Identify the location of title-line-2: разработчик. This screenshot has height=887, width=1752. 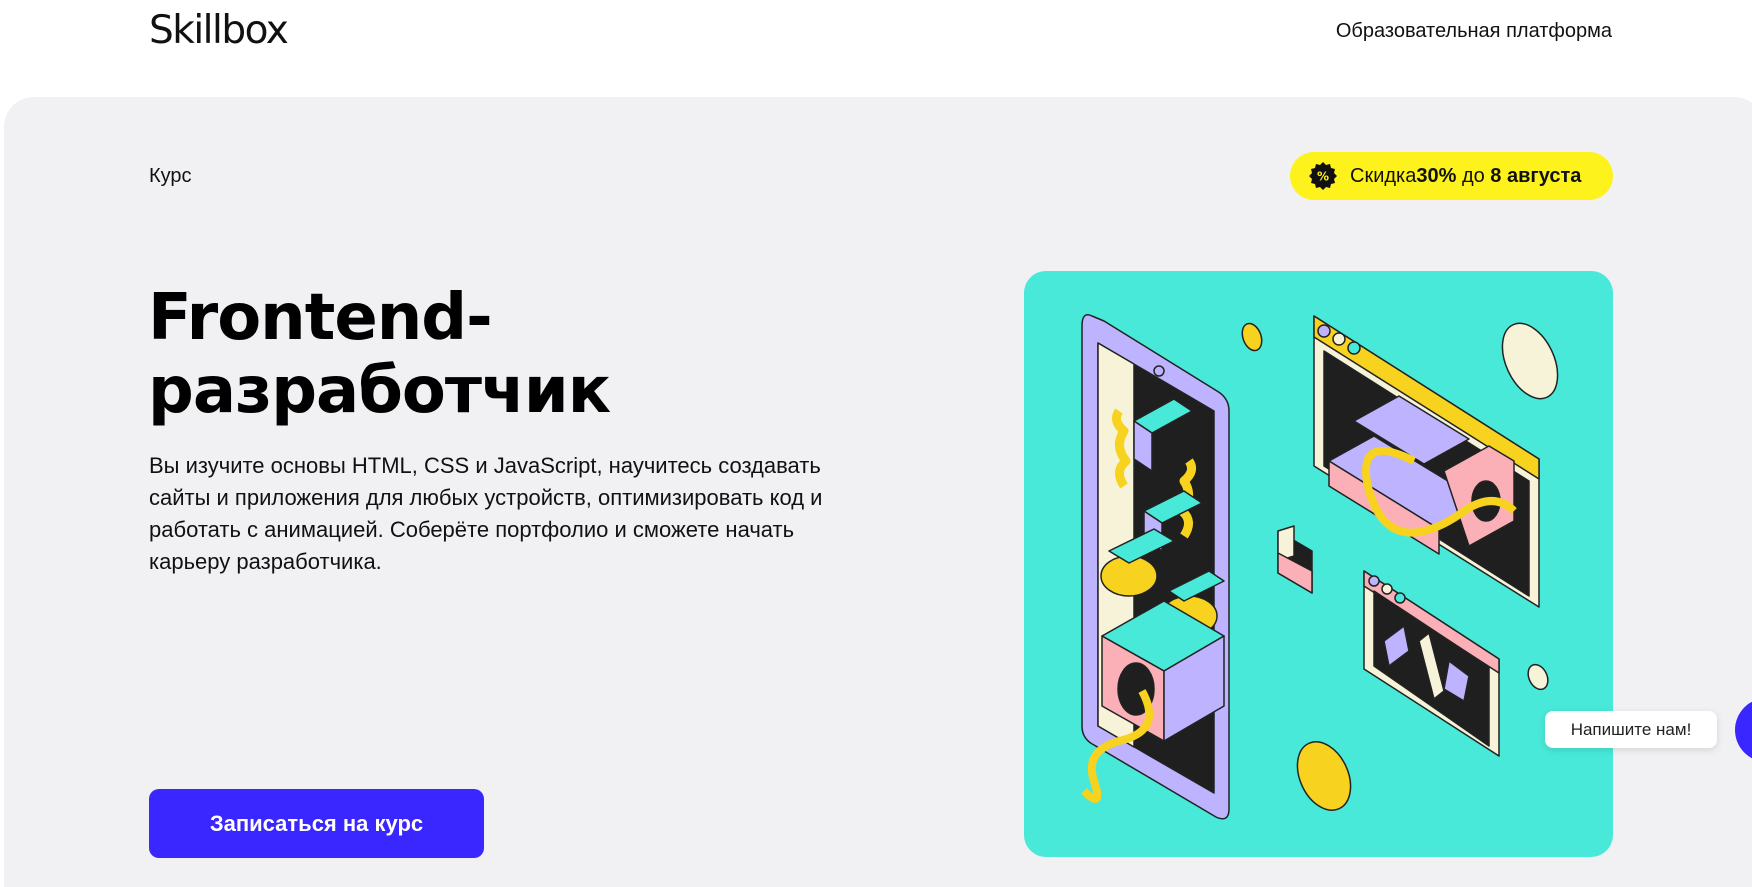
(379, 391).